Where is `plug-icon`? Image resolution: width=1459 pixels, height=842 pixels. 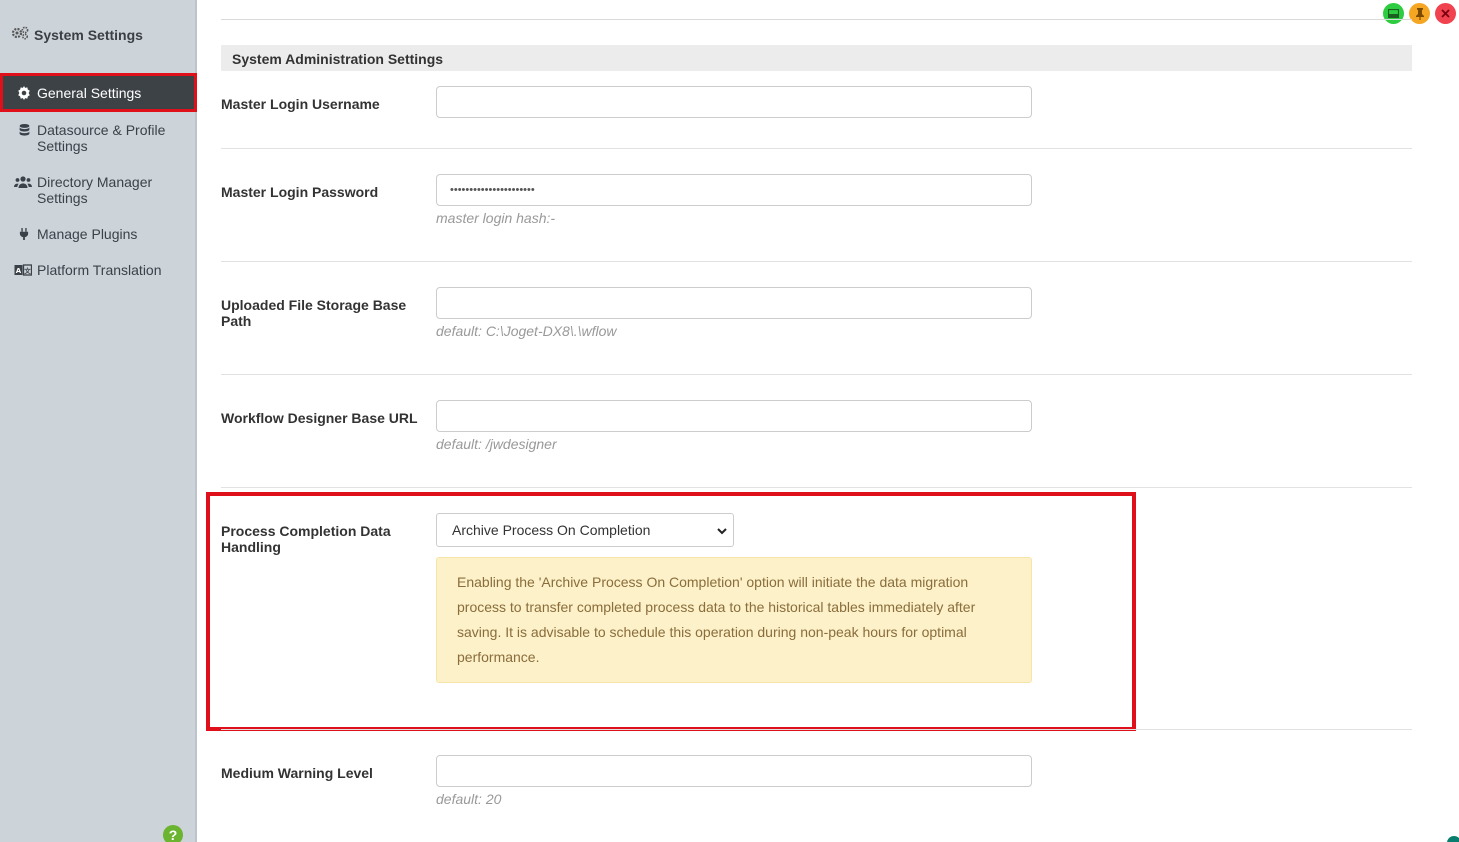
plug-icon is located at coordinates (24, 234).